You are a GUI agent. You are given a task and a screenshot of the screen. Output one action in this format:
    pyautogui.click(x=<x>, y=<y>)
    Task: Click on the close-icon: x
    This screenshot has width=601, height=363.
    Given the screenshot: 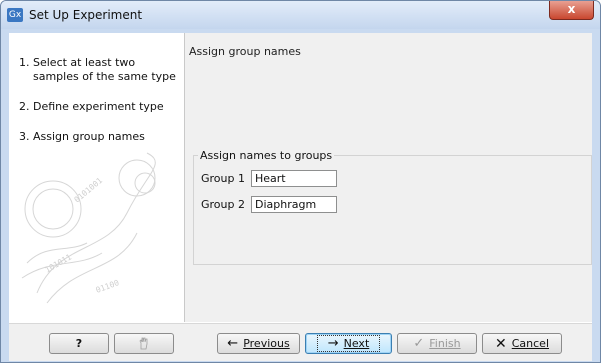 What is the action you would take?
    pyautogui.click(x=571, y=9)
    